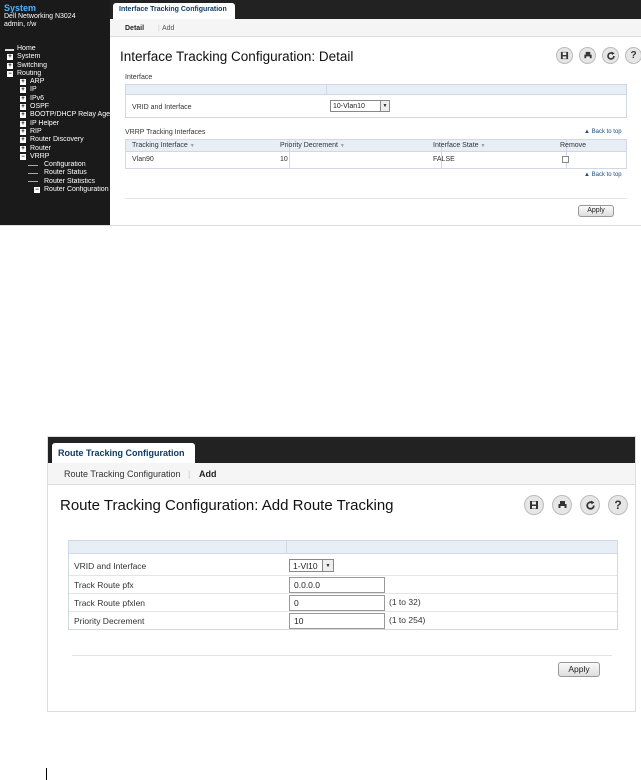 This screenshot has height=780, width=641. Describe the element at coordinates (122, 474) in the screenshot. I see `subtab-route-tracking-configuration: Route Tracking Configuration` at that location.